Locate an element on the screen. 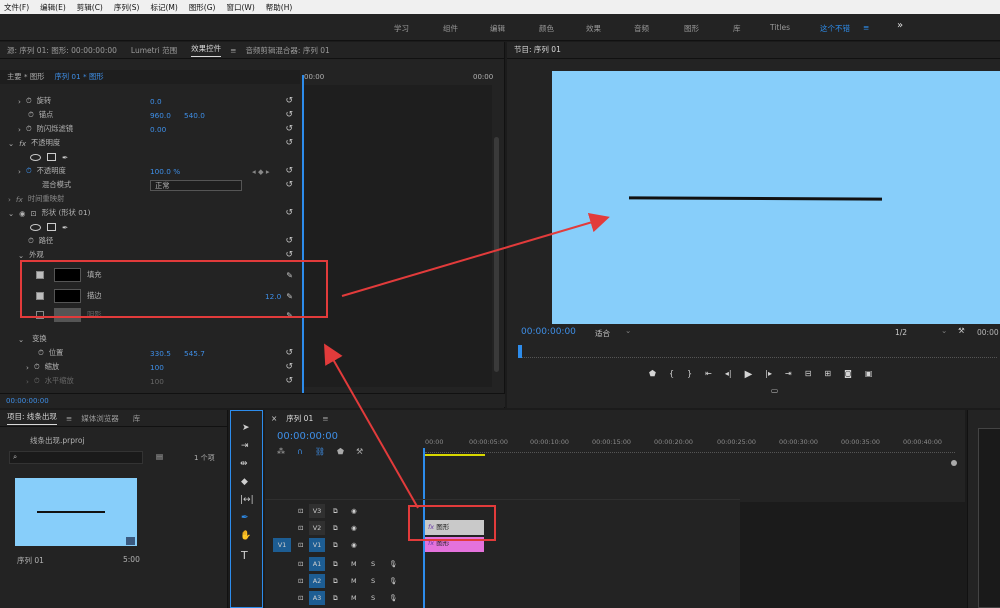  annotation-arrows is located at coordinates (467, 360).